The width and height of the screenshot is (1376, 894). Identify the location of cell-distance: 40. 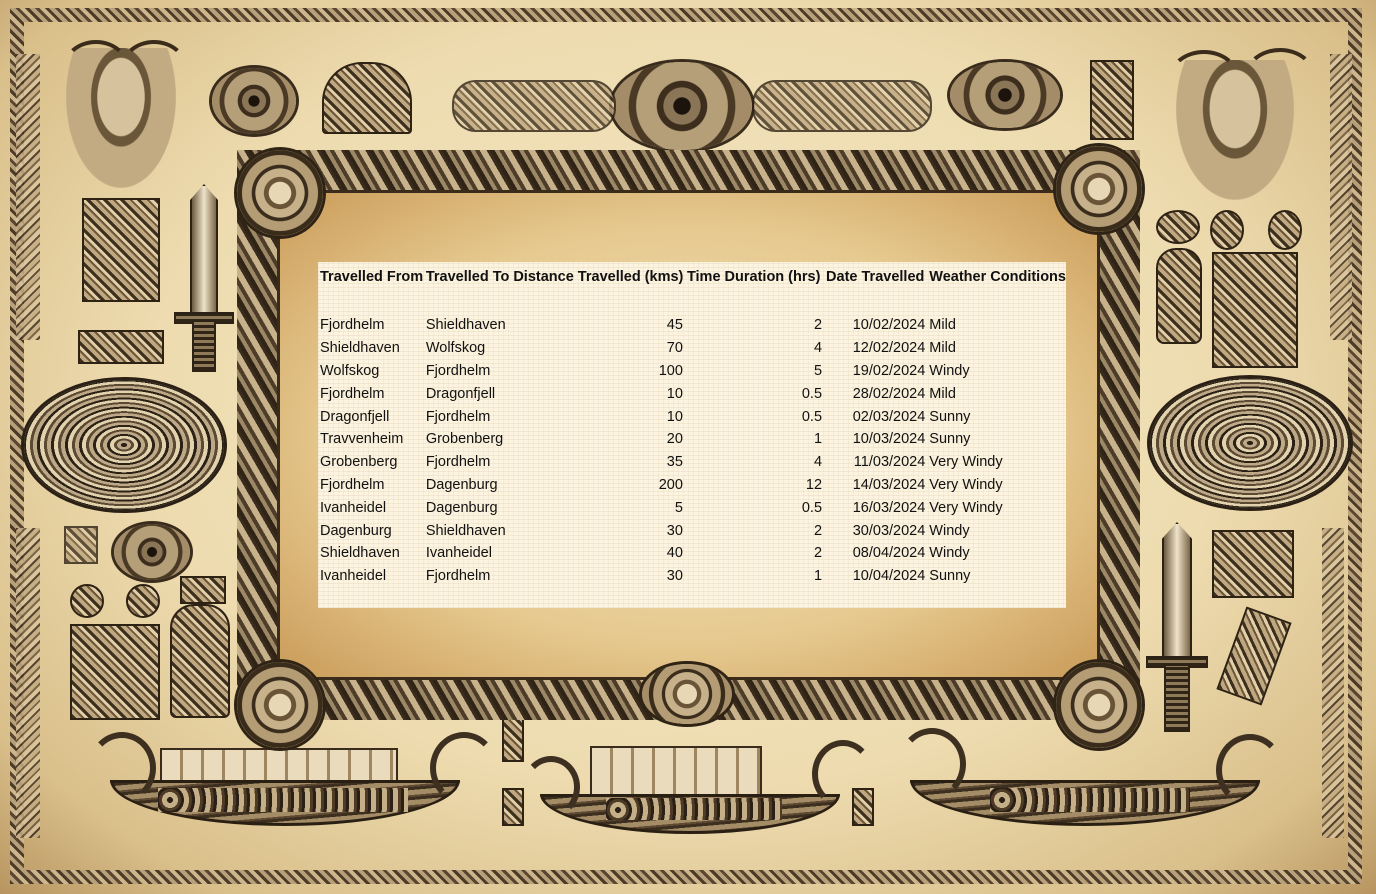
(598, 553).